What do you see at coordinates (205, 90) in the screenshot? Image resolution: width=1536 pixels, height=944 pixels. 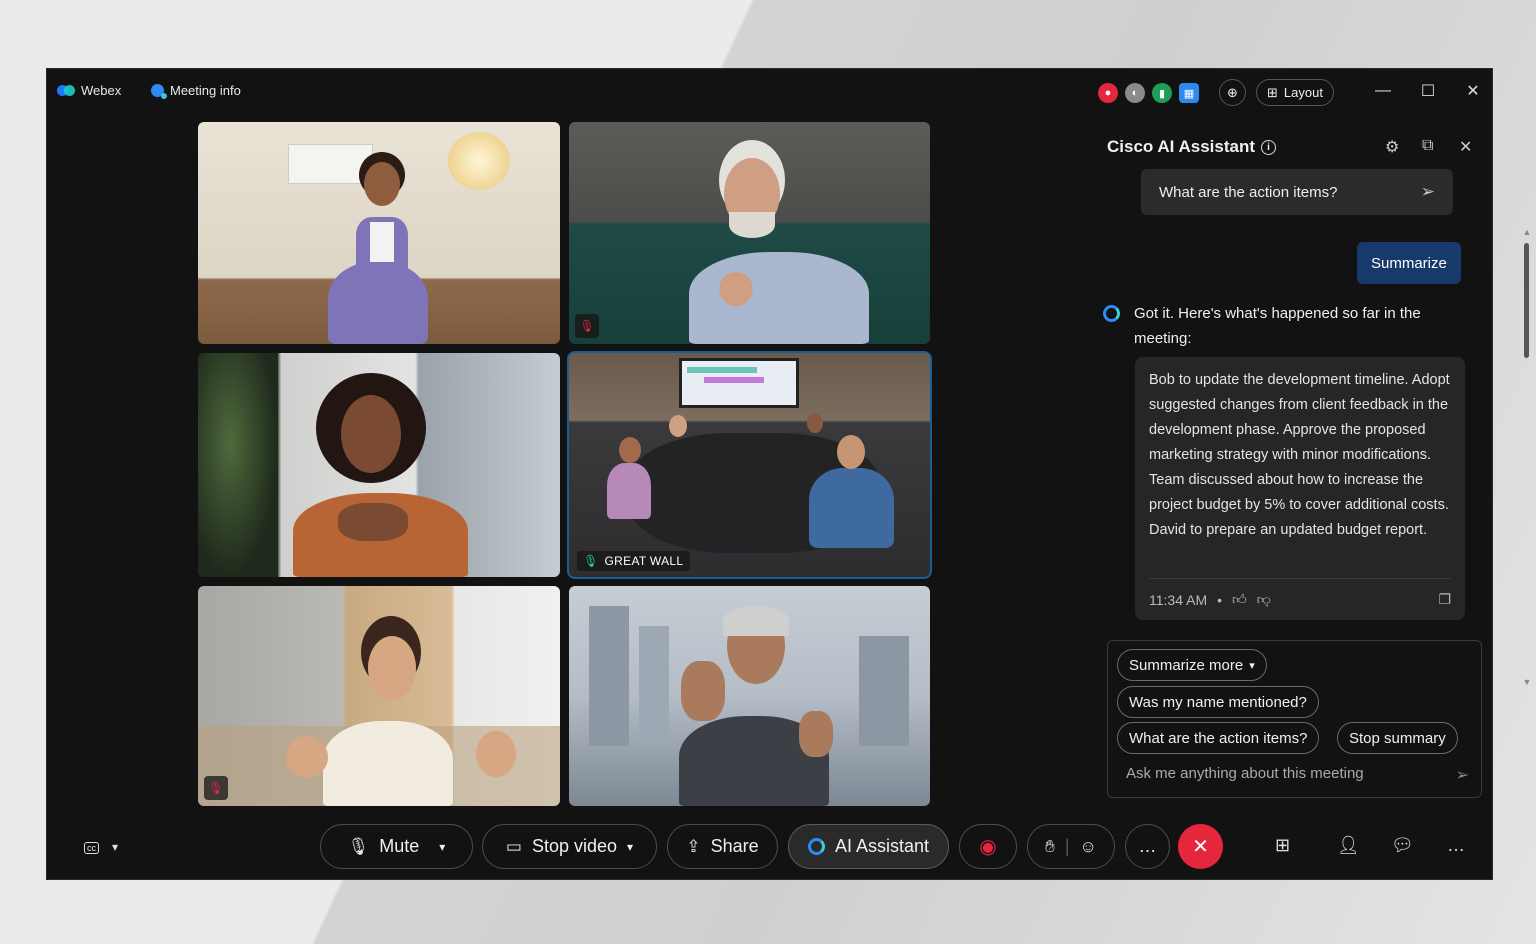 I see `meeting-info-label: Meeting info` at bounding box center [205, 90].